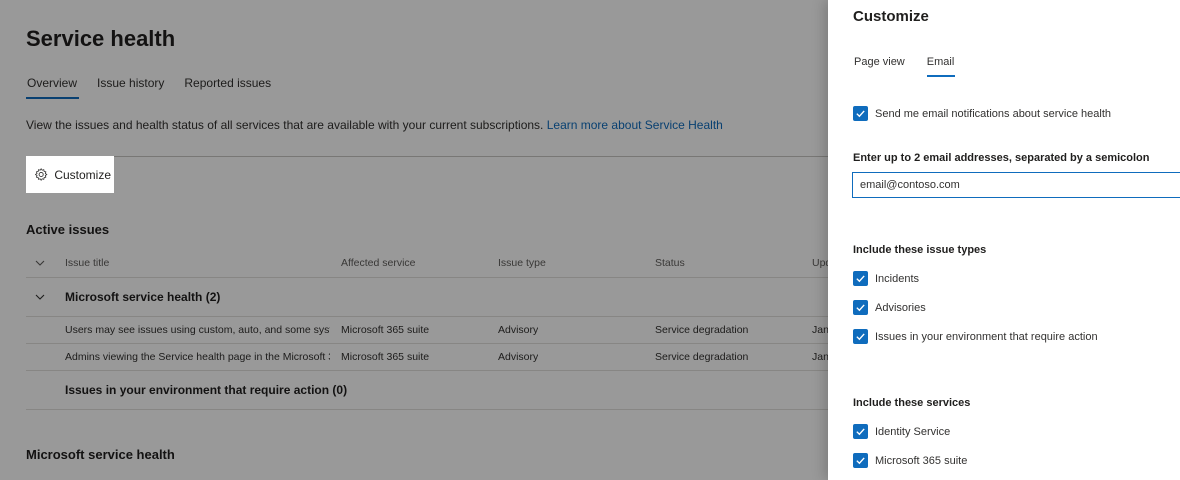 The height and width of the screenshot is (480, 1180). Describe the element at coordinates (41, 174) in the screenshot. I see `gear-icon` at that location.